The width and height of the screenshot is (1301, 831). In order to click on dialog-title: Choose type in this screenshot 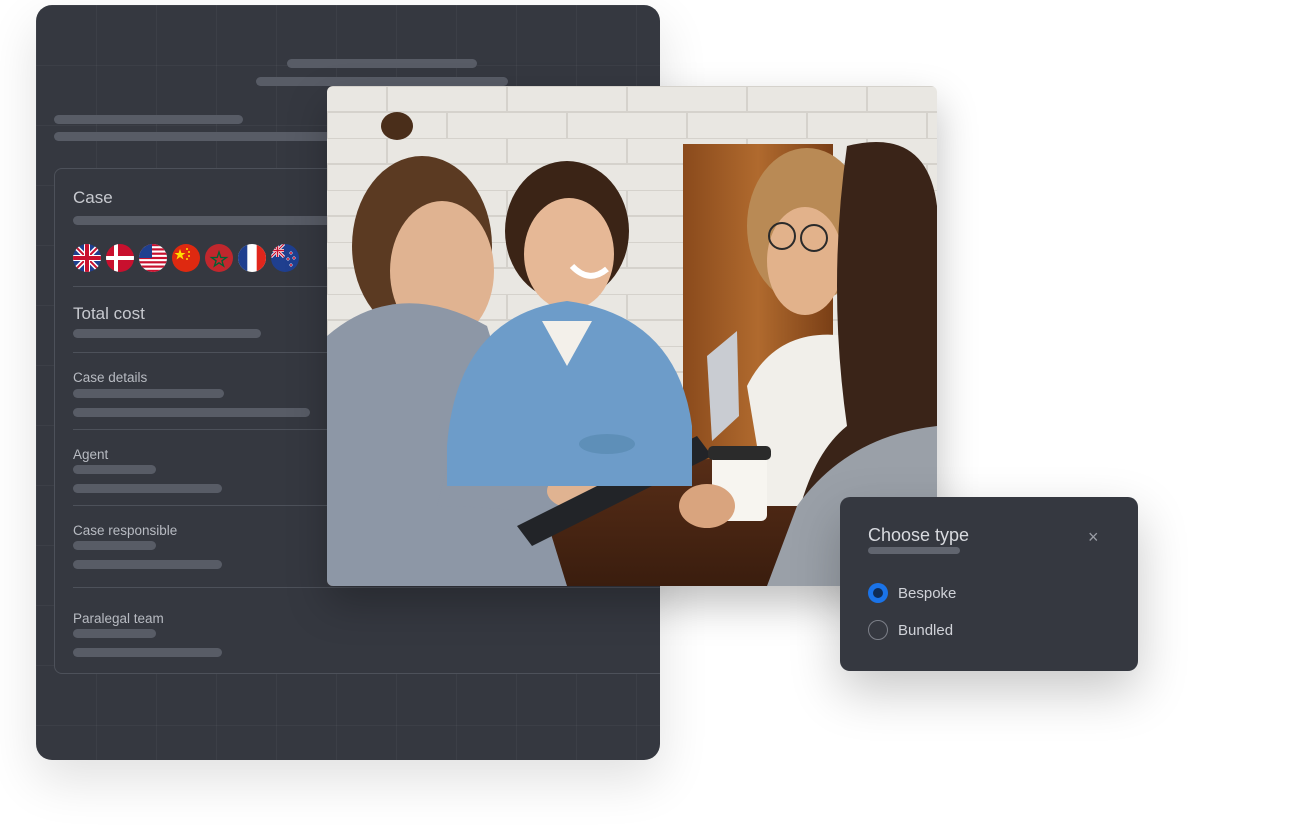, I will do `click(919, 535)`.